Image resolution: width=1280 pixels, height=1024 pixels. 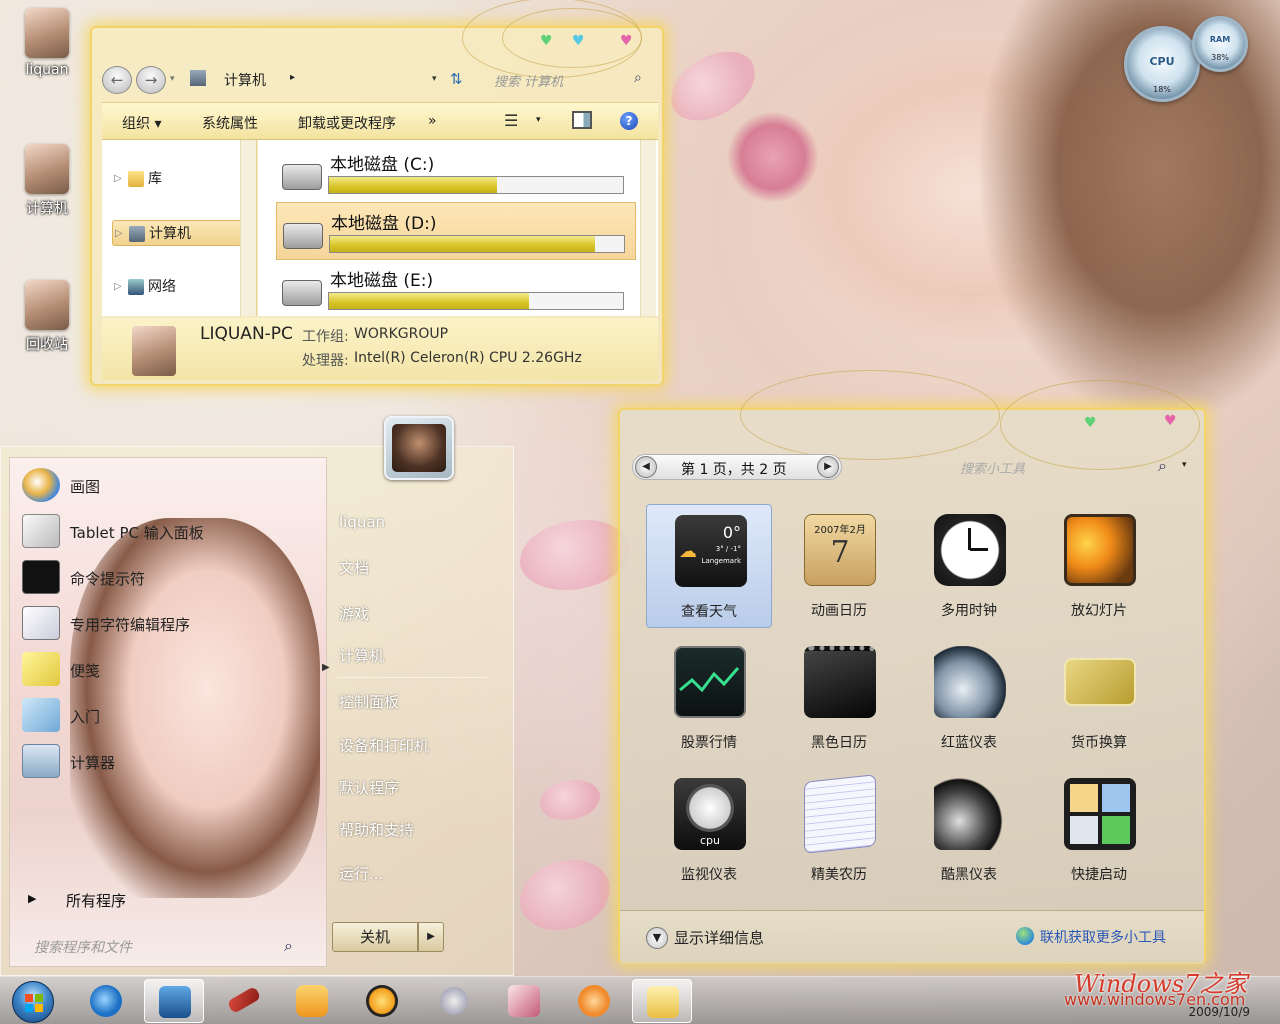 I want to click on gadget-cpu-meter: cpu 监视仪表, so click(x=709, y=830).